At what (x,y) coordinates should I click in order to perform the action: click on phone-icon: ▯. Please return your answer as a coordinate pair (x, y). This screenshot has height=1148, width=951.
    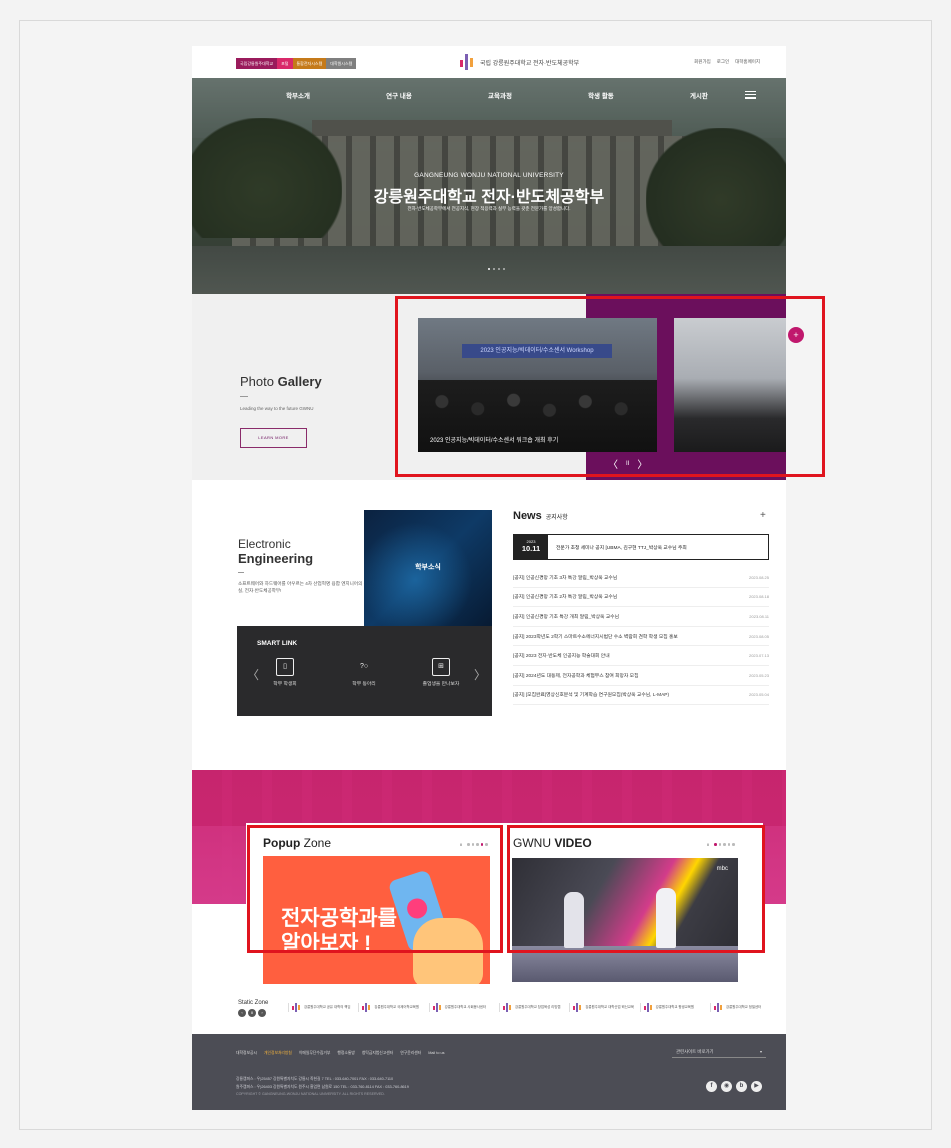
    Looking at the image, I should click on (285, 667).